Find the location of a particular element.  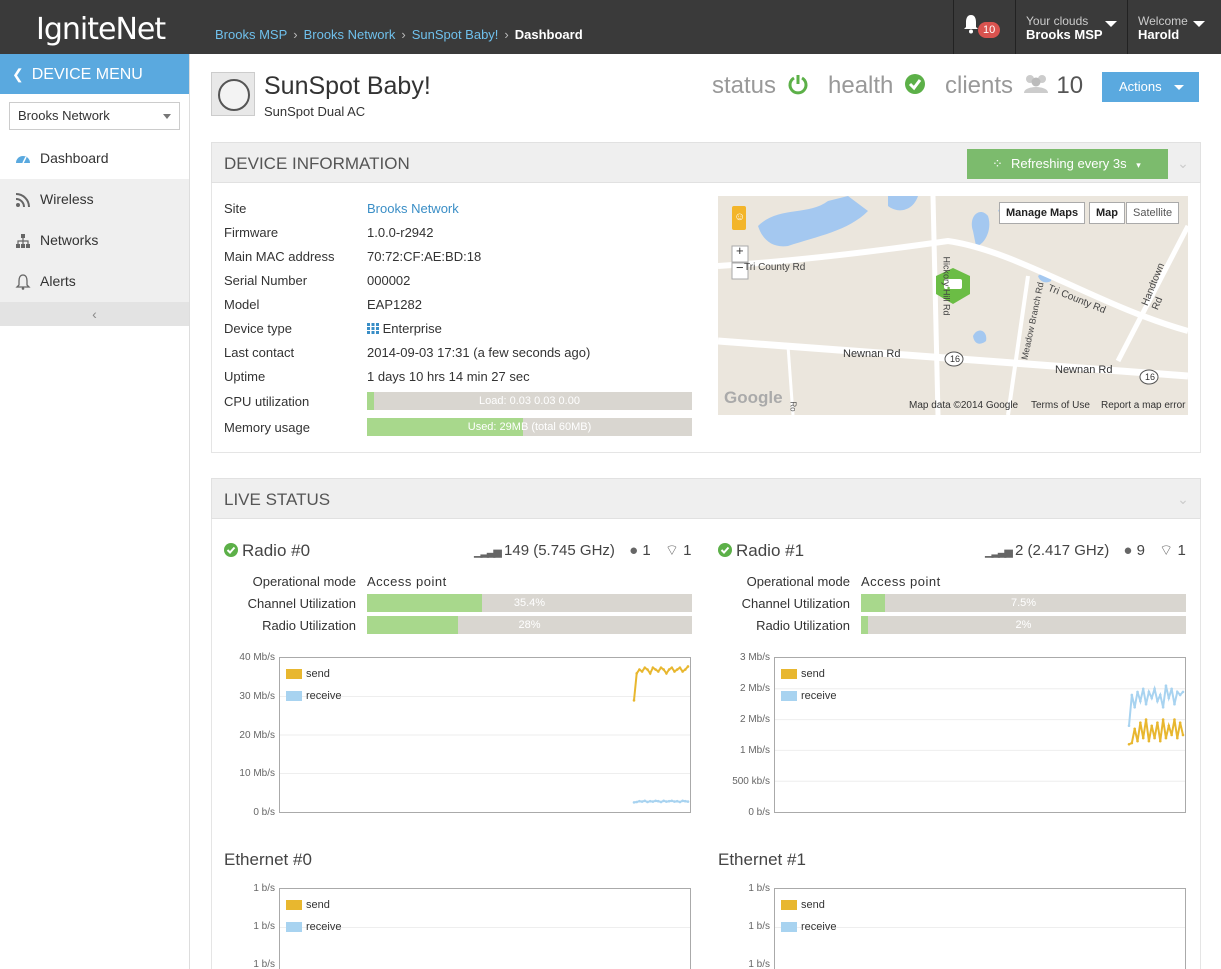

actions-button: Actions is located at coordinates (1150, 87).